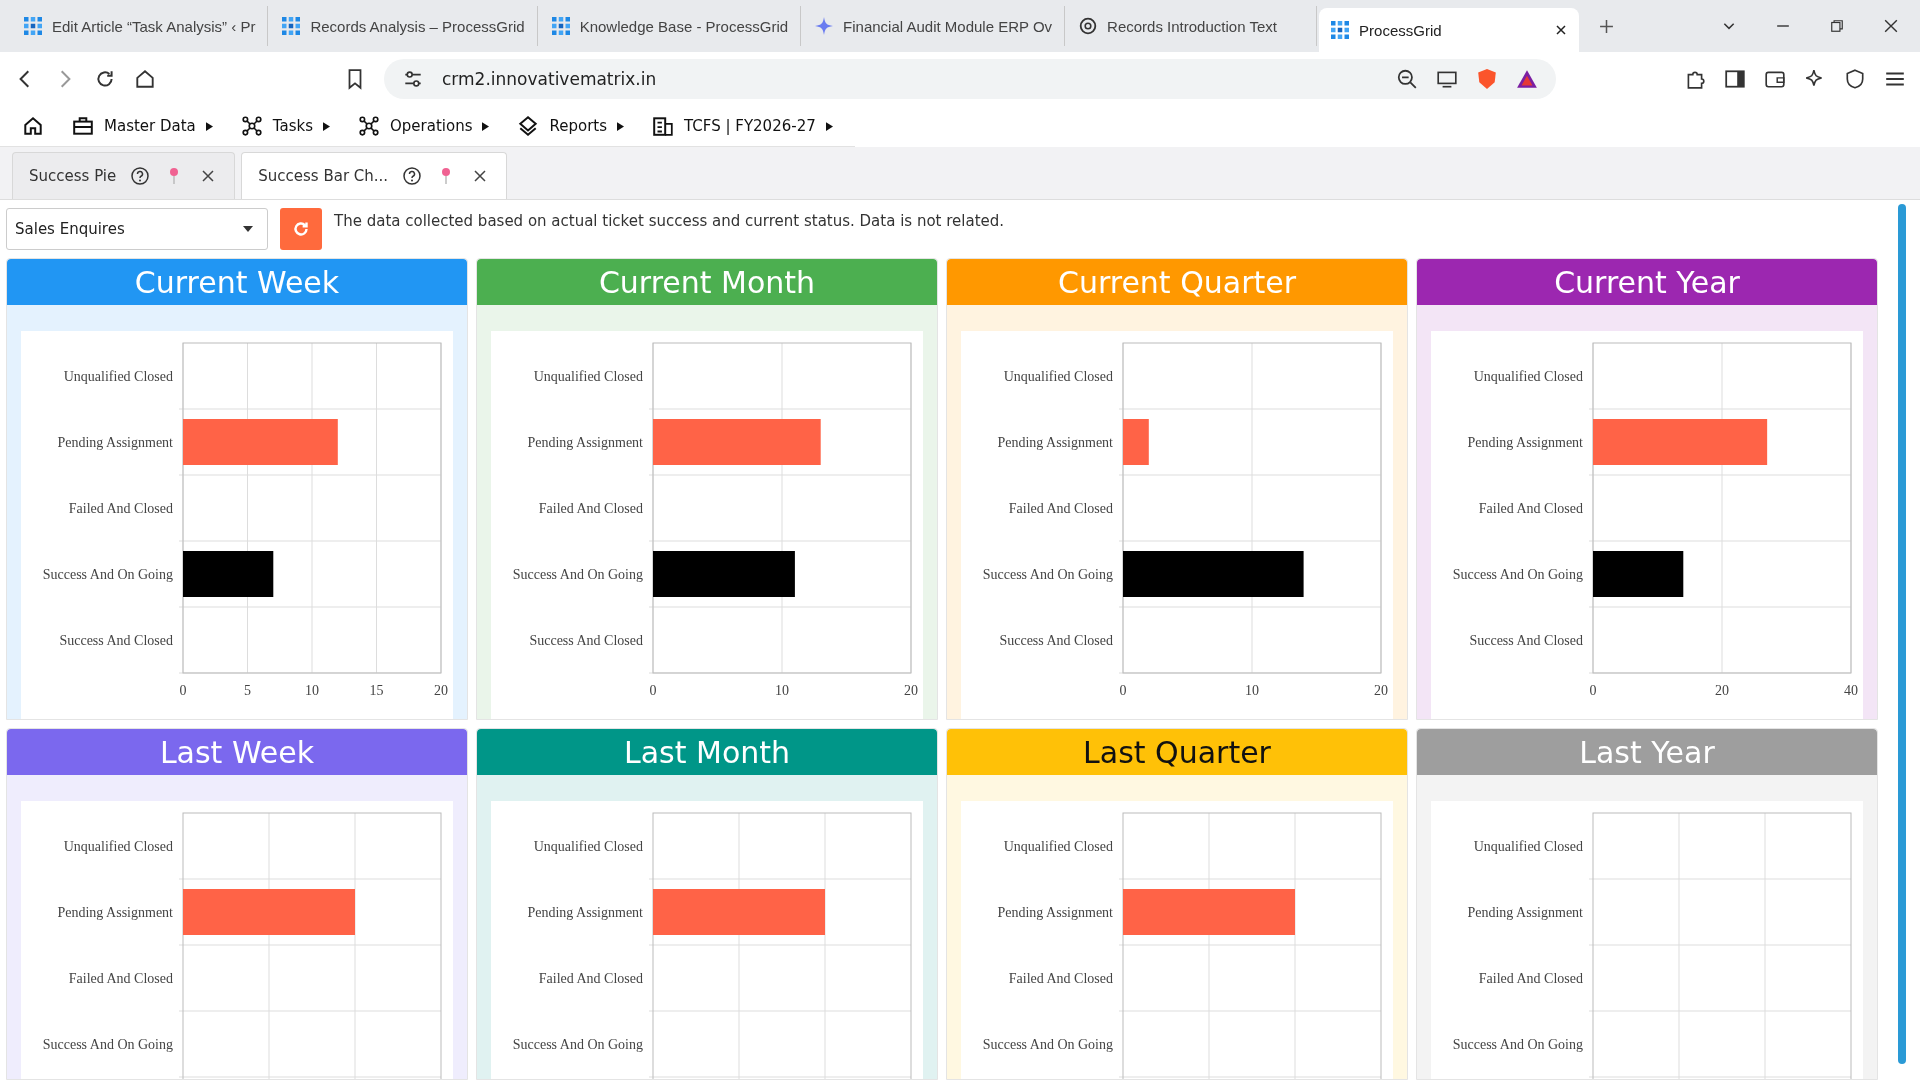 The height and width of the screenshot is (1080, 1920). What do you see at coordinates (140, 26) in the screenshot?
I see `browser-tab: Edit Article “Task Analysis” ‹ Pr` at bounding box center [140, 26].